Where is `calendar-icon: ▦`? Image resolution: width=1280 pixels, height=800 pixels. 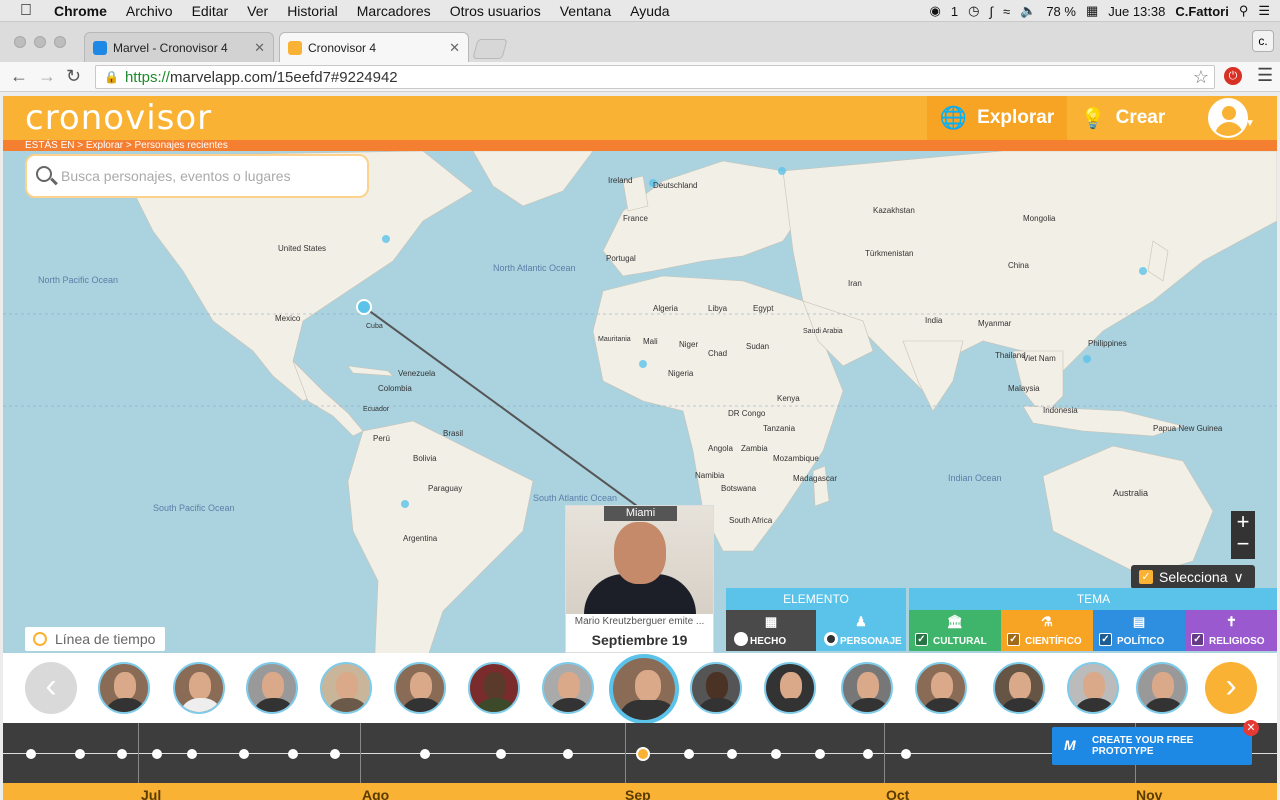
calendar-icon: ▦ is located at coordinates (1092, 11).